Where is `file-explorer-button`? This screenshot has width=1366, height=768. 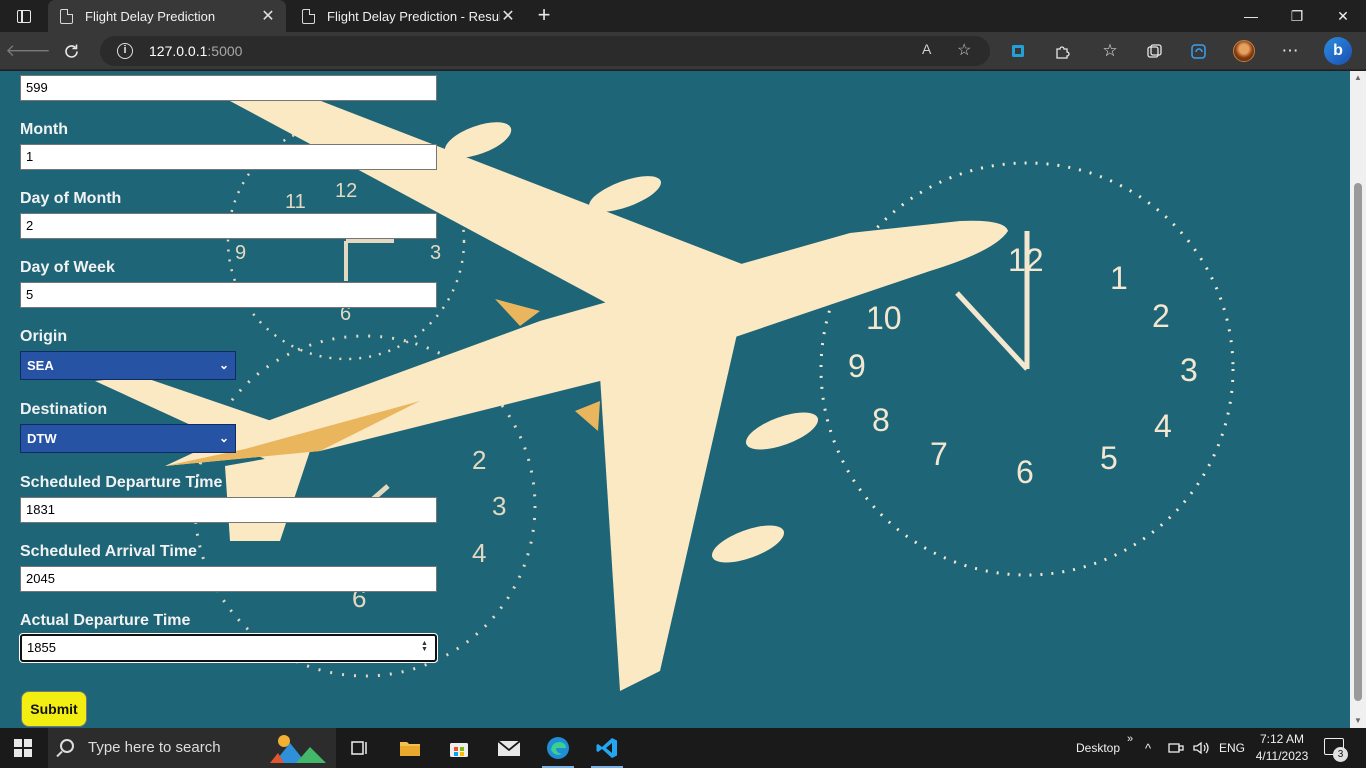 file-explorer-button is located at coordinates (410, 748).